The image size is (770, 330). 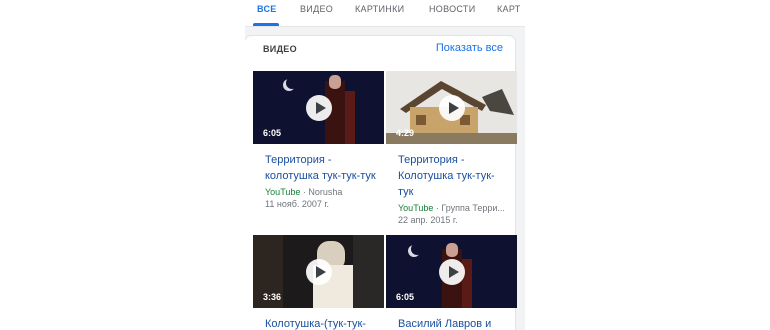 I want to click on video-thumbnail: 4:29, so click(x=451, y=107).